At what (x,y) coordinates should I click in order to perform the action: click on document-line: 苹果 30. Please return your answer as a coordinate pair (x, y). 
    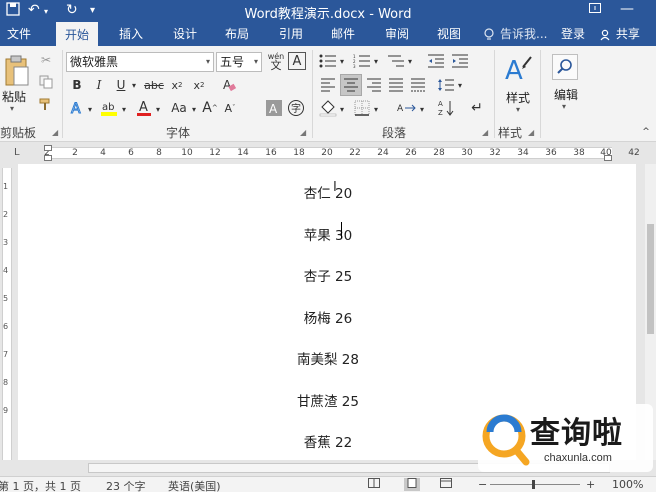
    Looking at the image, I should click on (328, 234).